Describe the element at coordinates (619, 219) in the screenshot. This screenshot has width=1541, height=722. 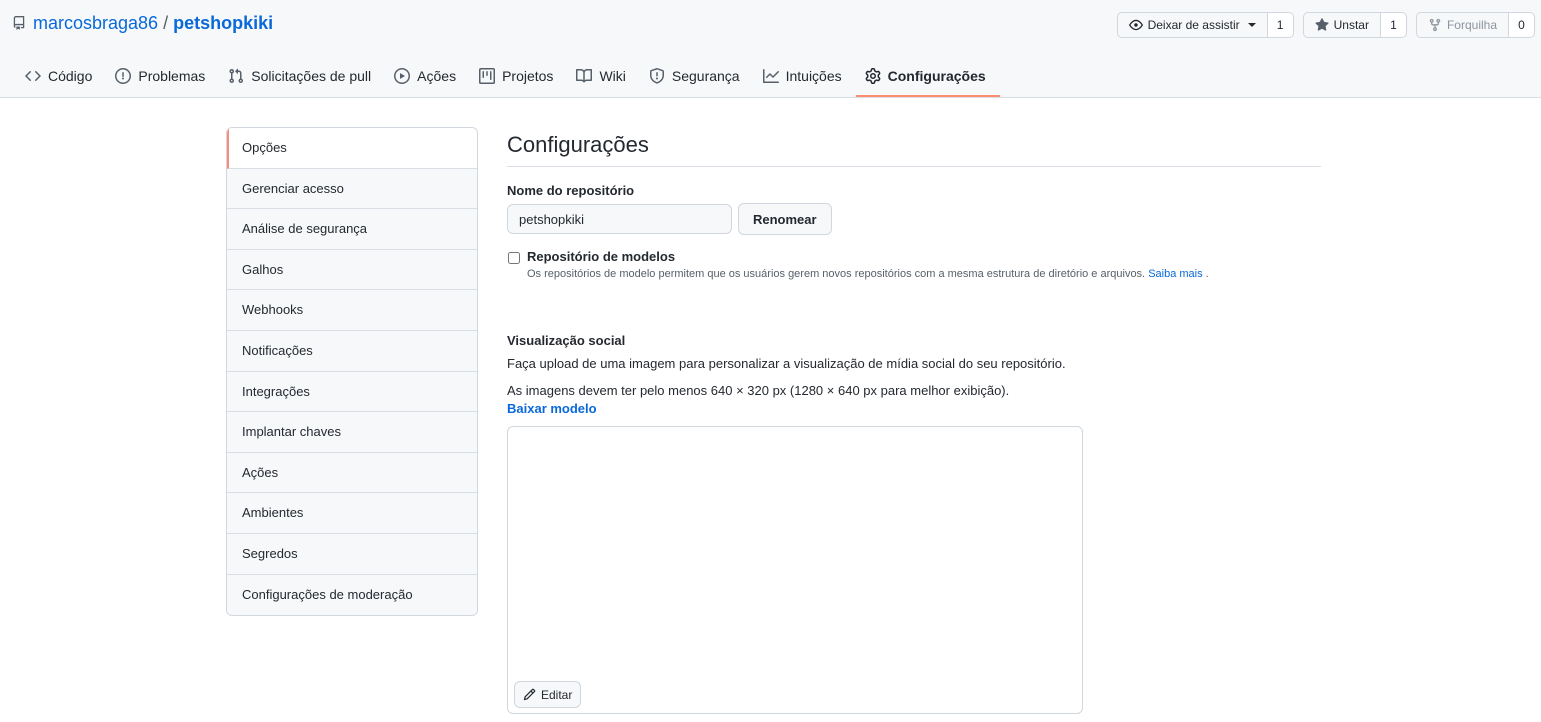
I see `repo-name-input` at that location.